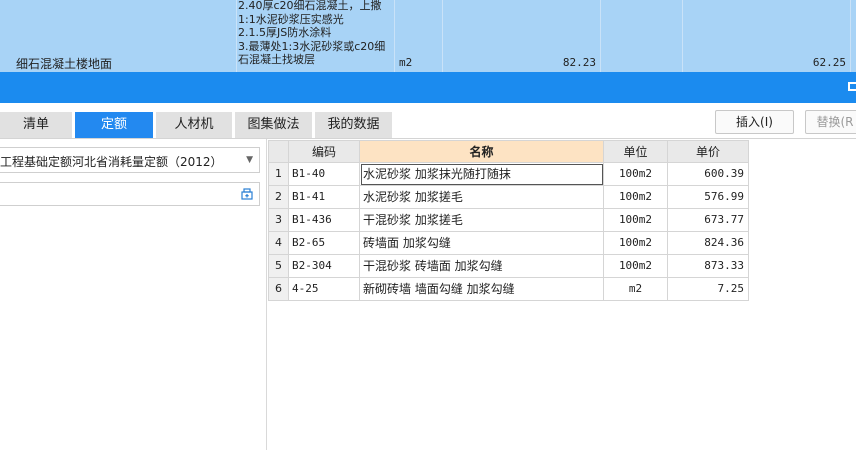 The image size is (856, 450). What do you see at coordinates (406, 62) in the screenshot?
I see `bill-unit: m2` at bounding box center [406, 62].